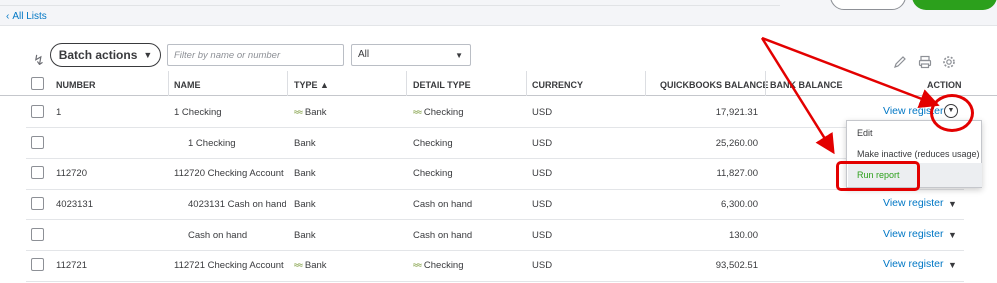  What do you see at coordinates (557, 85) in the screenshot?
I see `column-currency: CURRENCY` at bounding box center [557, 85].